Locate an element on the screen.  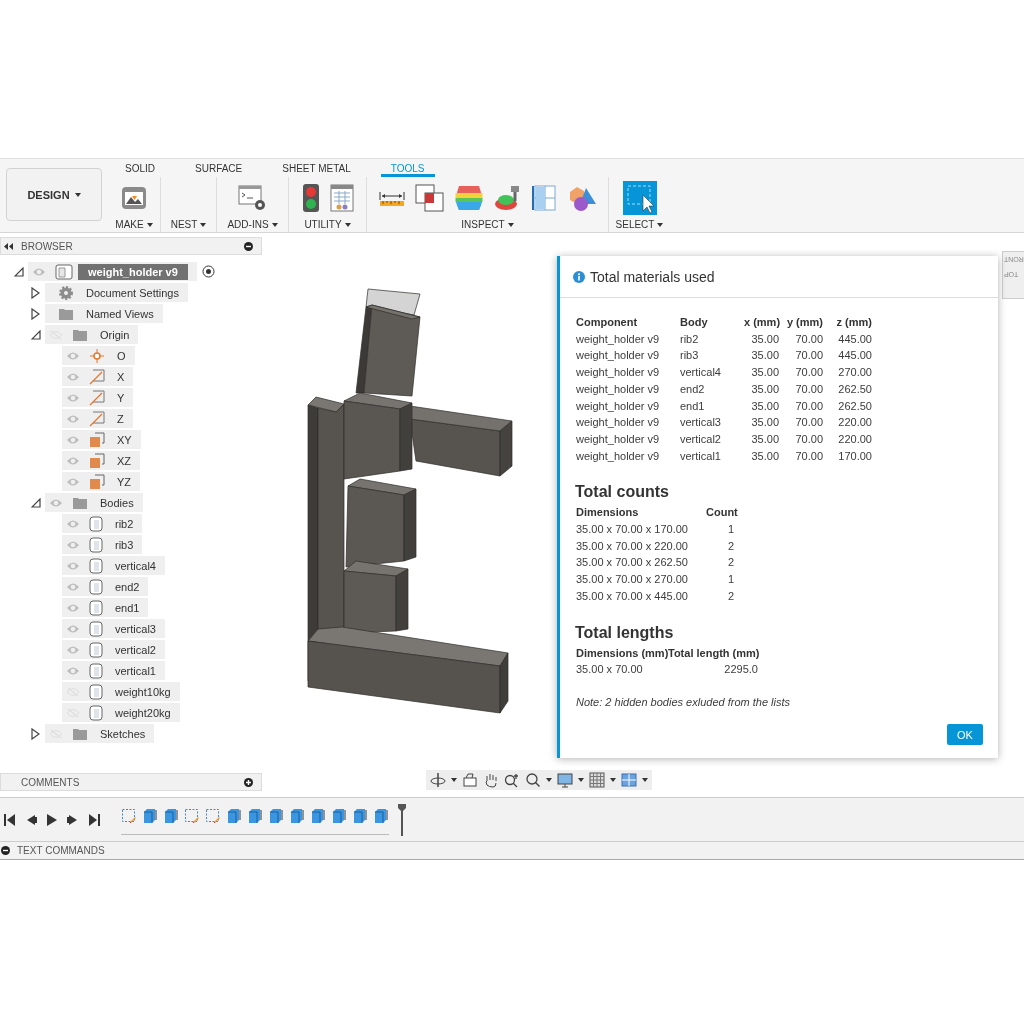
select-cursor-icon is located at coordinates (639, 198).